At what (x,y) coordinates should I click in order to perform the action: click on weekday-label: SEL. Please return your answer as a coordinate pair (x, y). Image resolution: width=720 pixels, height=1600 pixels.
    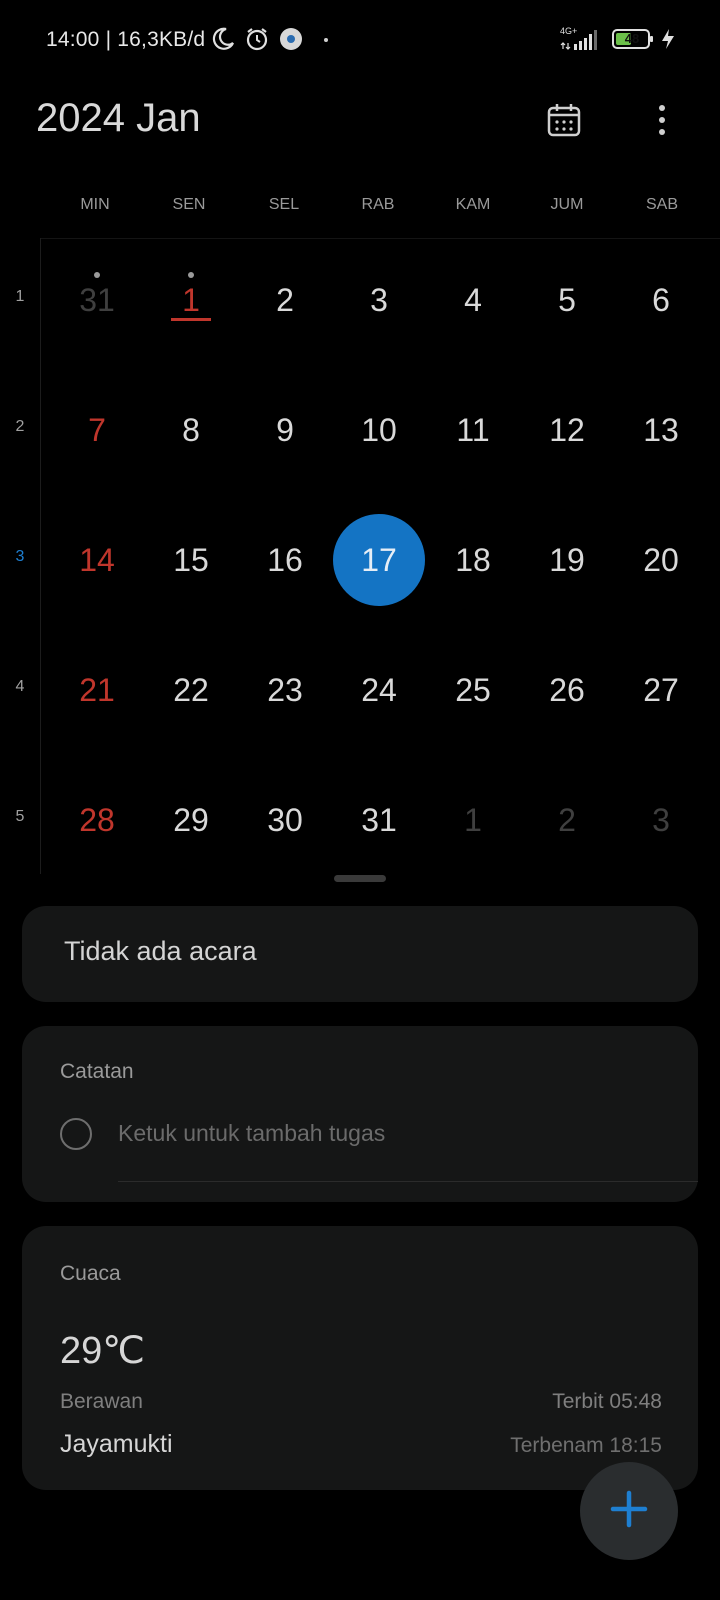
    Looking at the image, I should click on (284, 204).